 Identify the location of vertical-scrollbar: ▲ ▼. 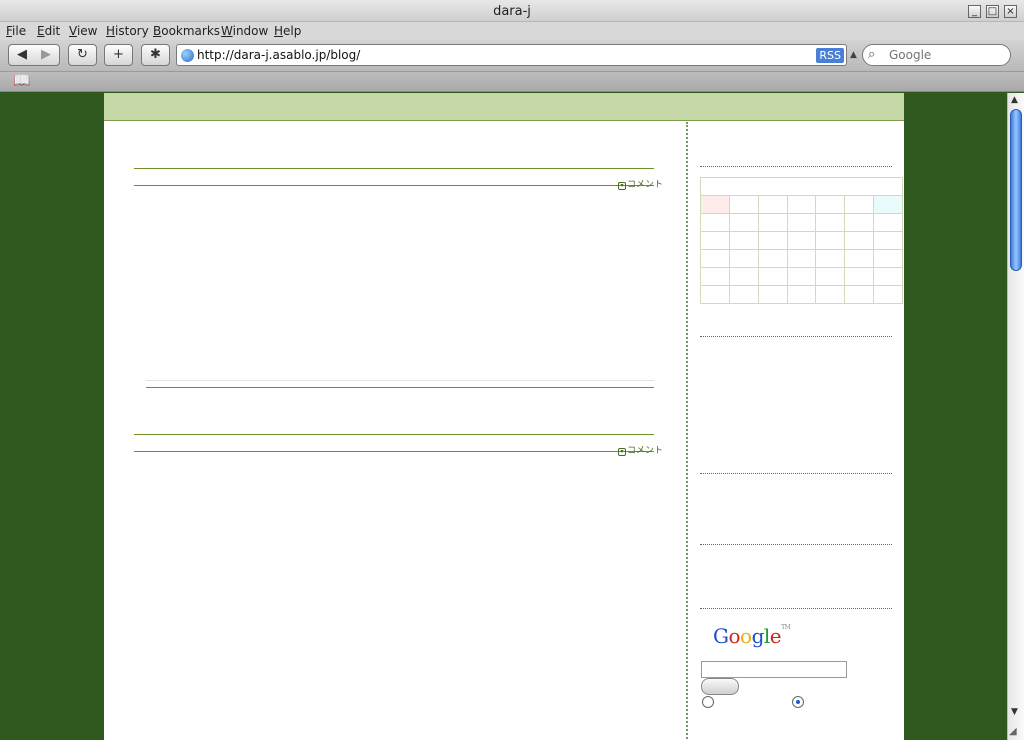
(1015, 416).